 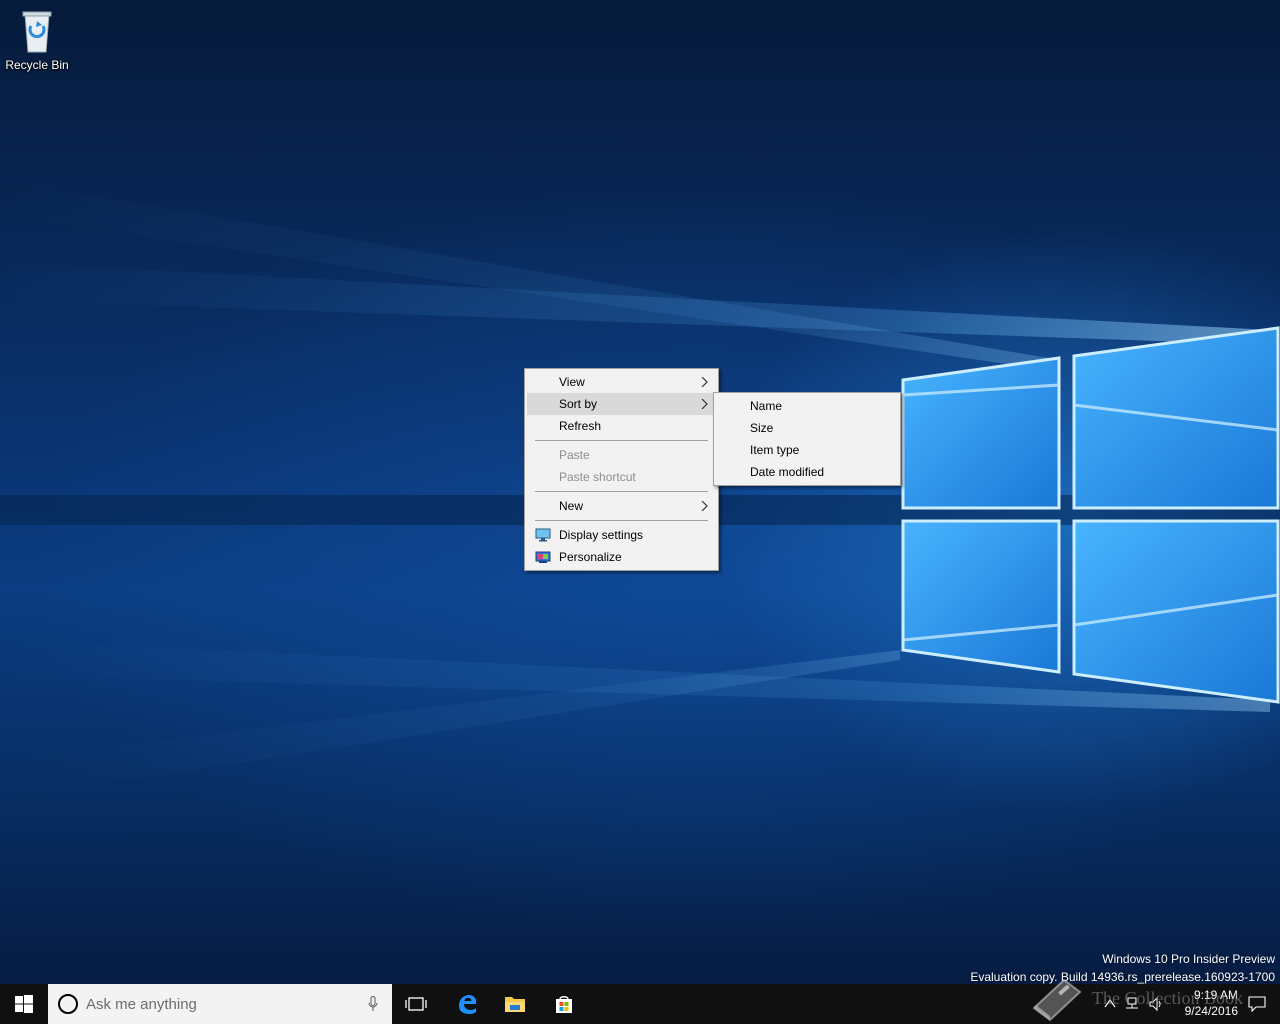 What do you see at coordinates (807, 406) in the screenshot?
I see `submenu-item-name: Name` at bounding box center [807, 406].